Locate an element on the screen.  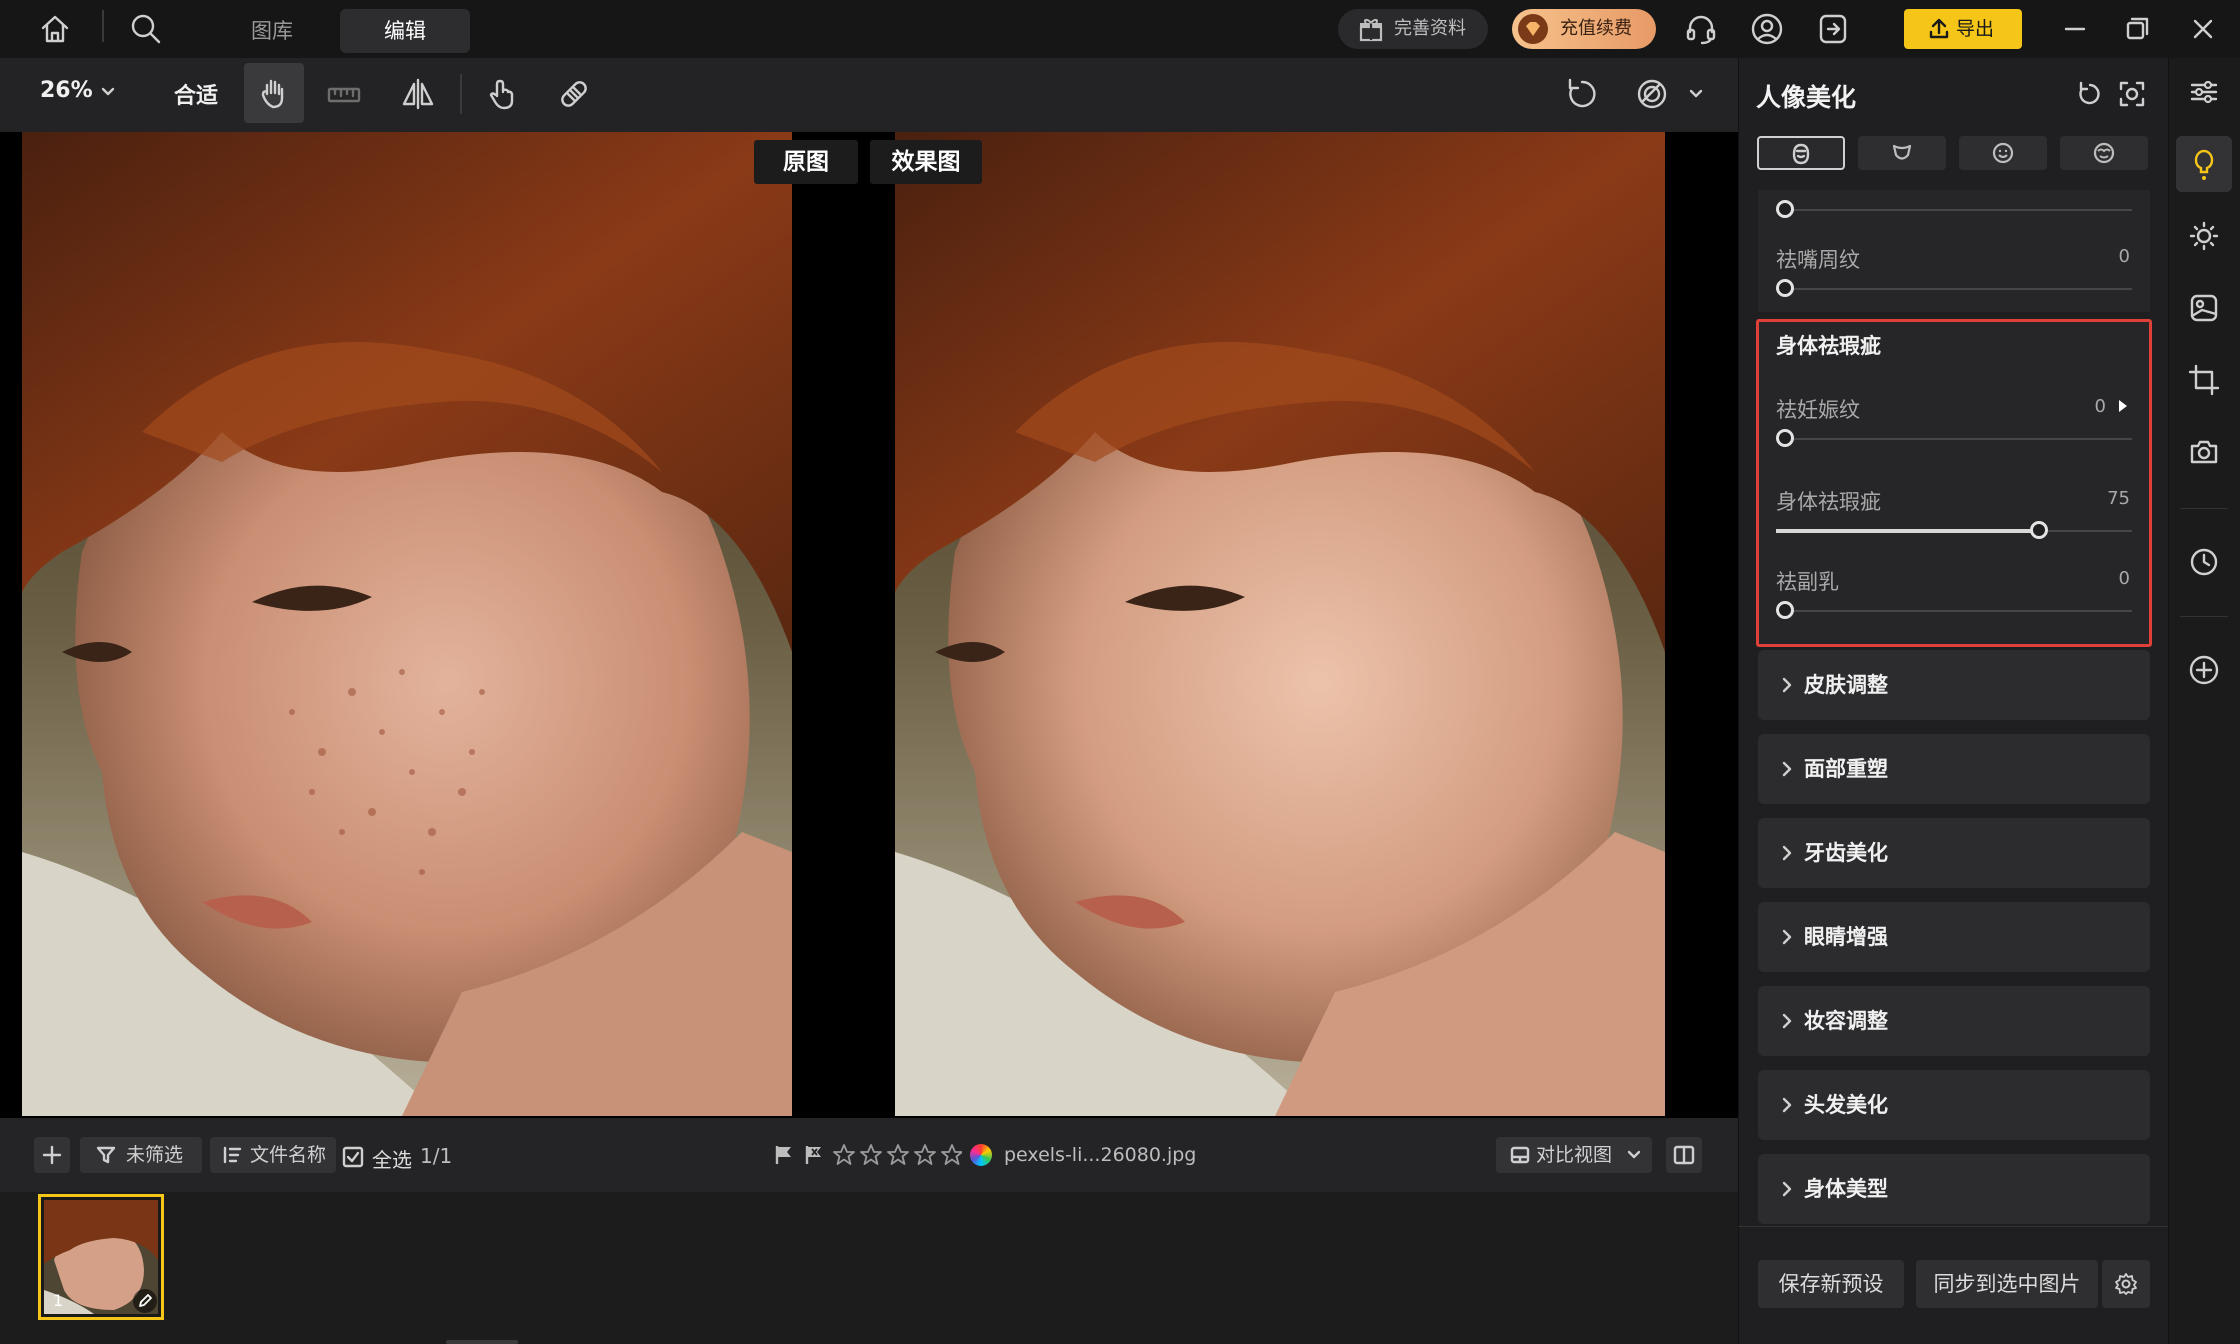
portrait-bulb-icon is located at coordinates (2204, 164).